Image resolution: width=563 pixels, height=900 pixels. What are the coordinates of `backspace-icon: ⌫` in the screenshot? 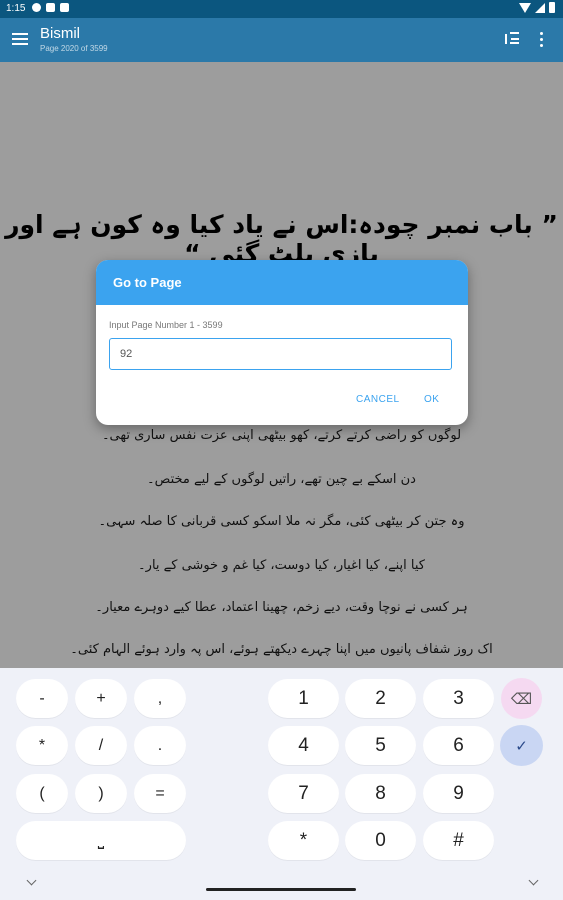 It's located at (521, 698).